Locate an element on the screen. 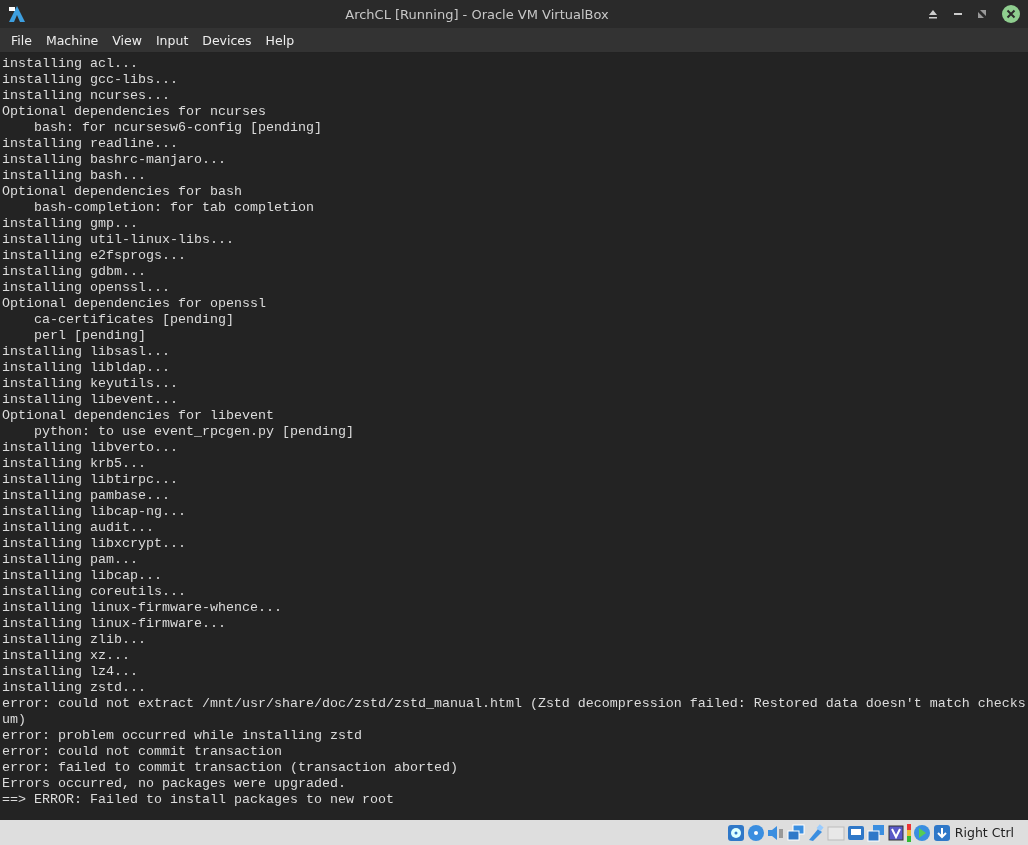 The width and height of the screenshot is (1028, 845). terminal-line: Optional dependencies for ncurses is located at coordinates (134, 112).